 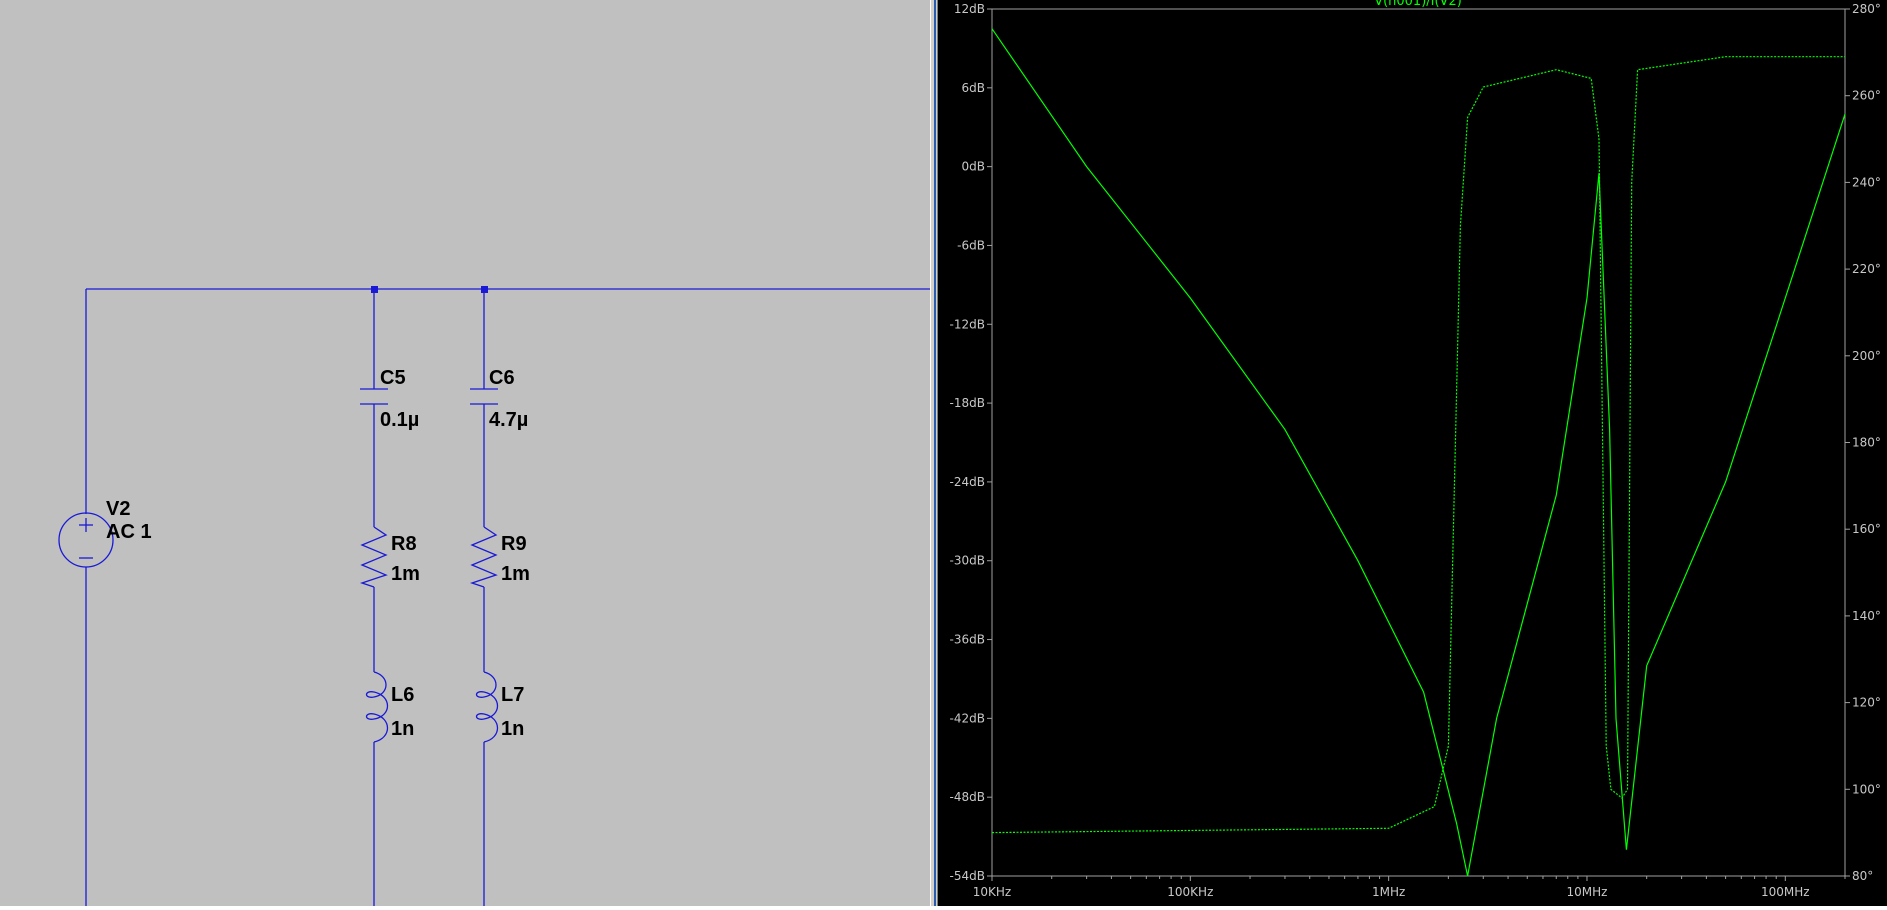 I want to click on v2-value-label: AC 1, so click(x=129, y=532).